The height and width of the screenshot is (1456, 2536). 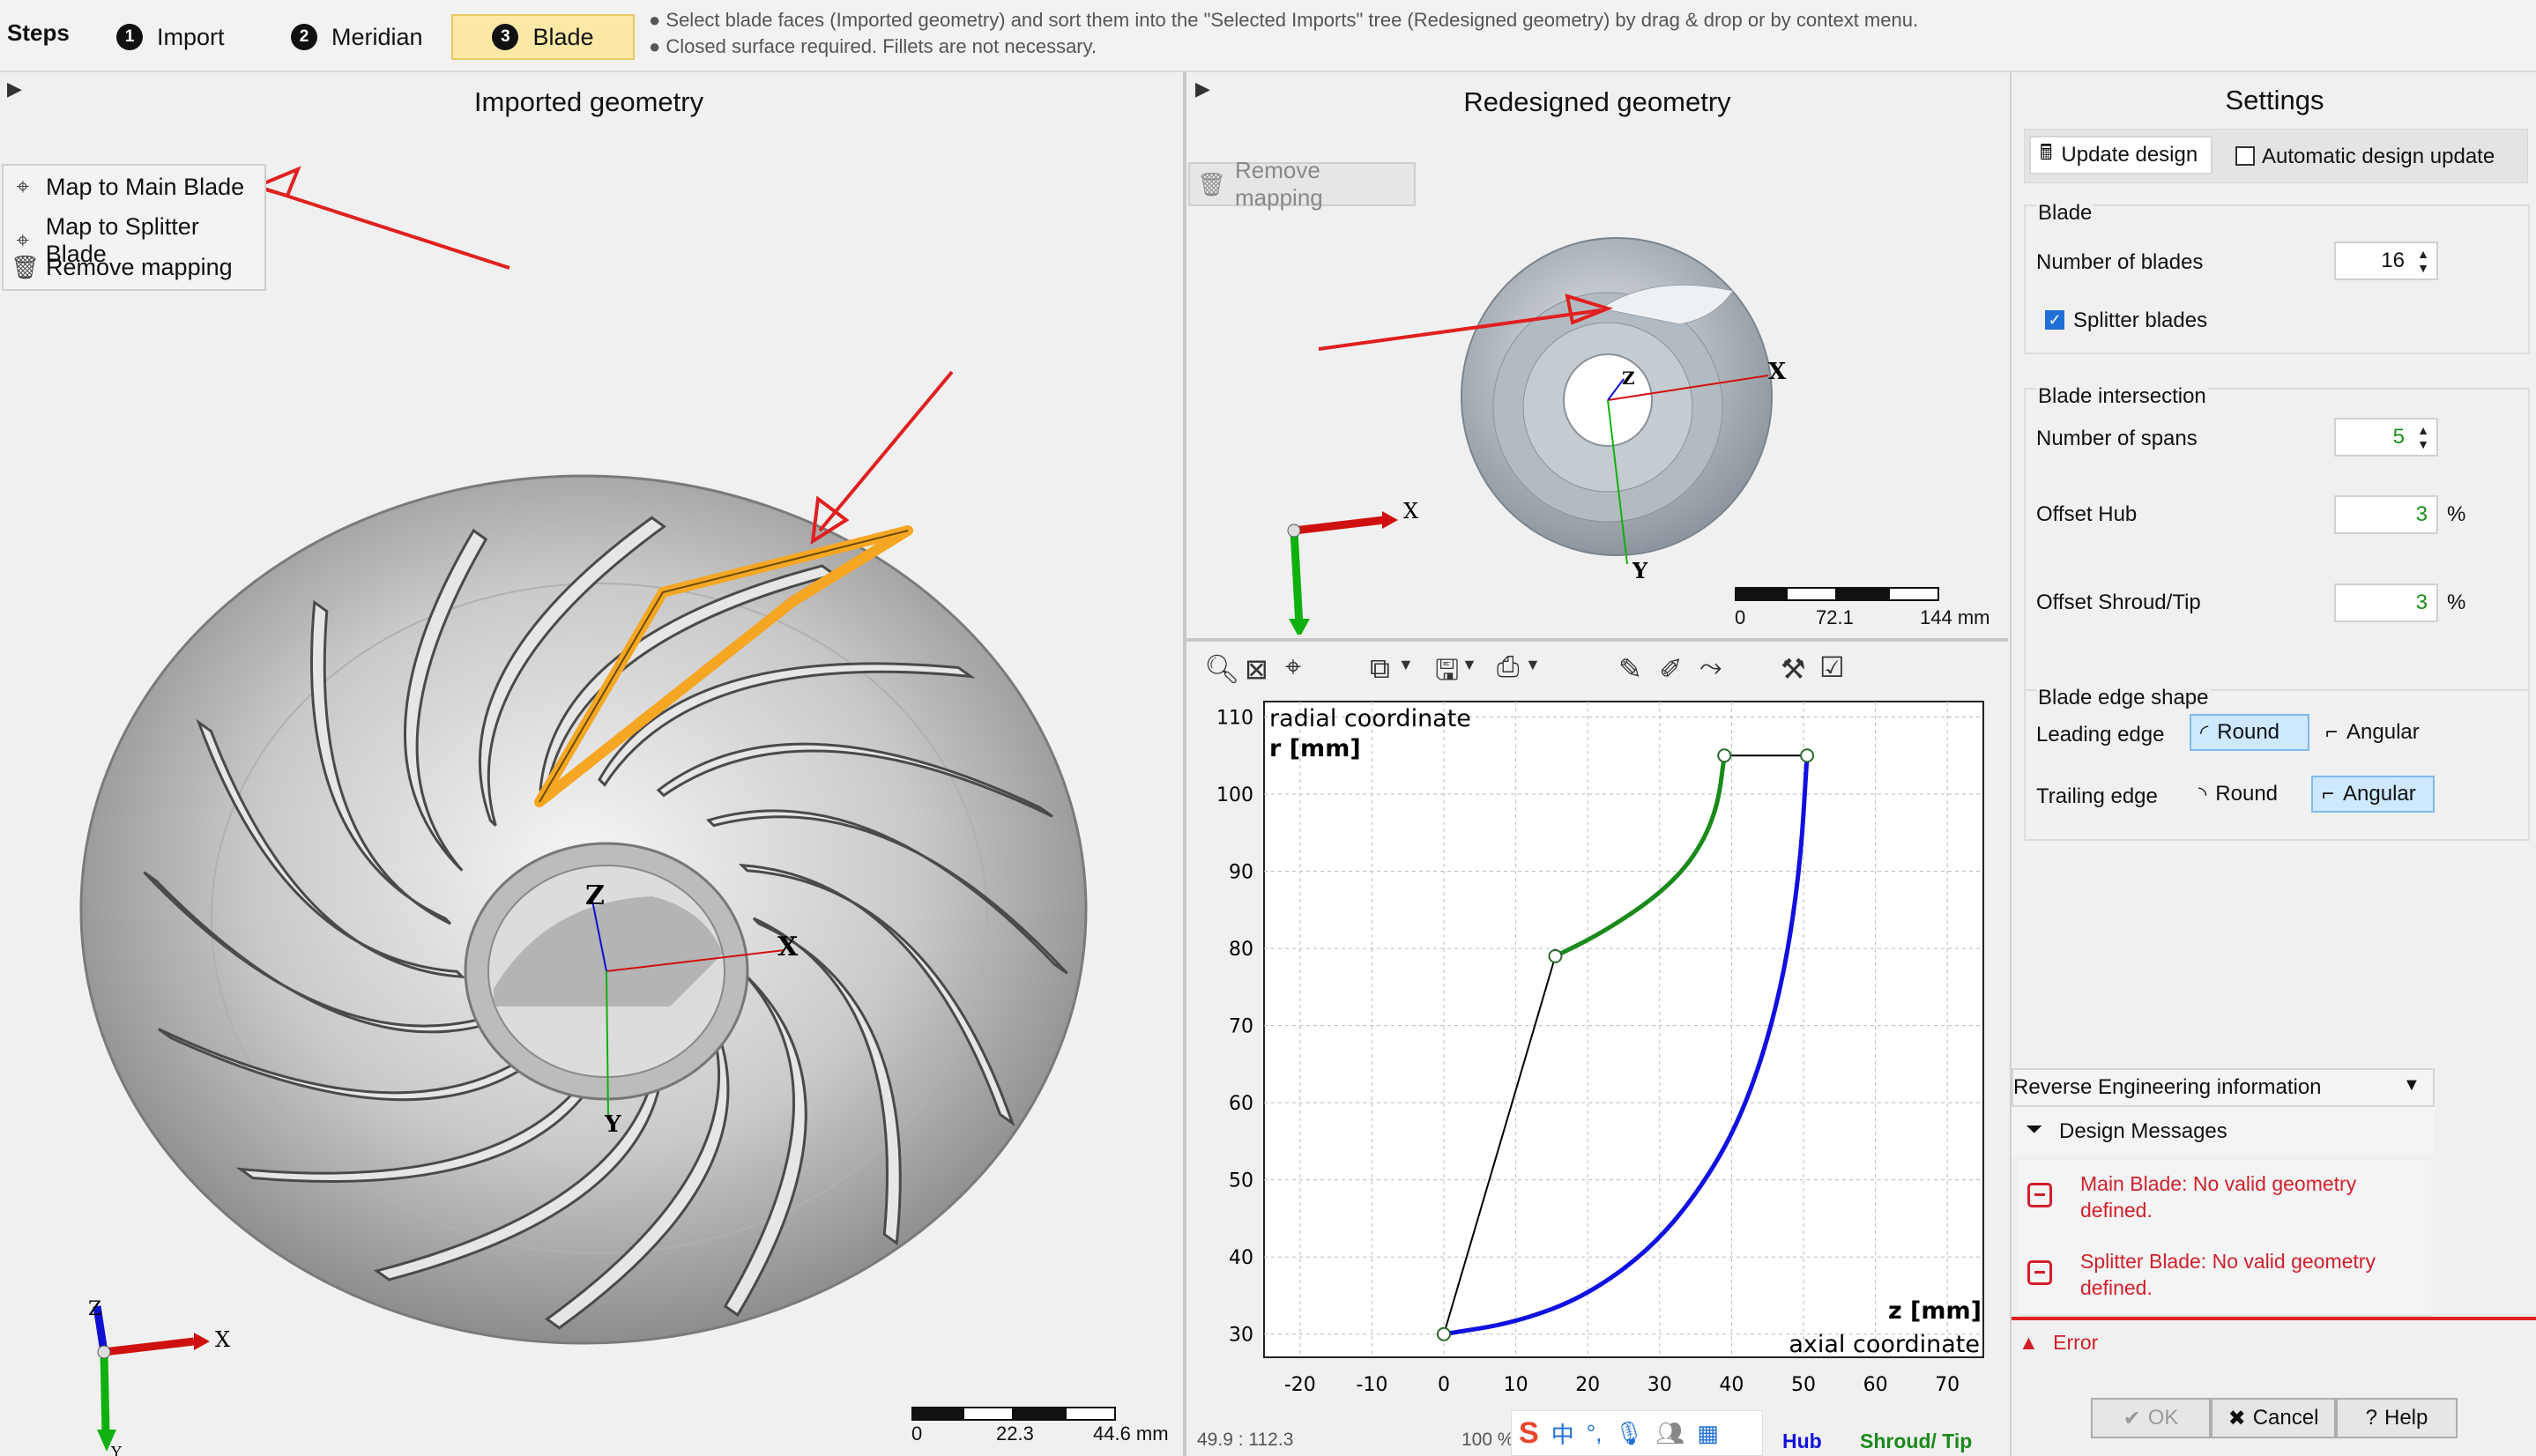 I want to click on chart-toolbar: 🔍︎ ⊠ ⌖ ⧉ ▼ 🖫 ▼ ⎙ ▼ ✎ ✐ ⤳ ⚒ ☑, so click(x=1597, y=669).